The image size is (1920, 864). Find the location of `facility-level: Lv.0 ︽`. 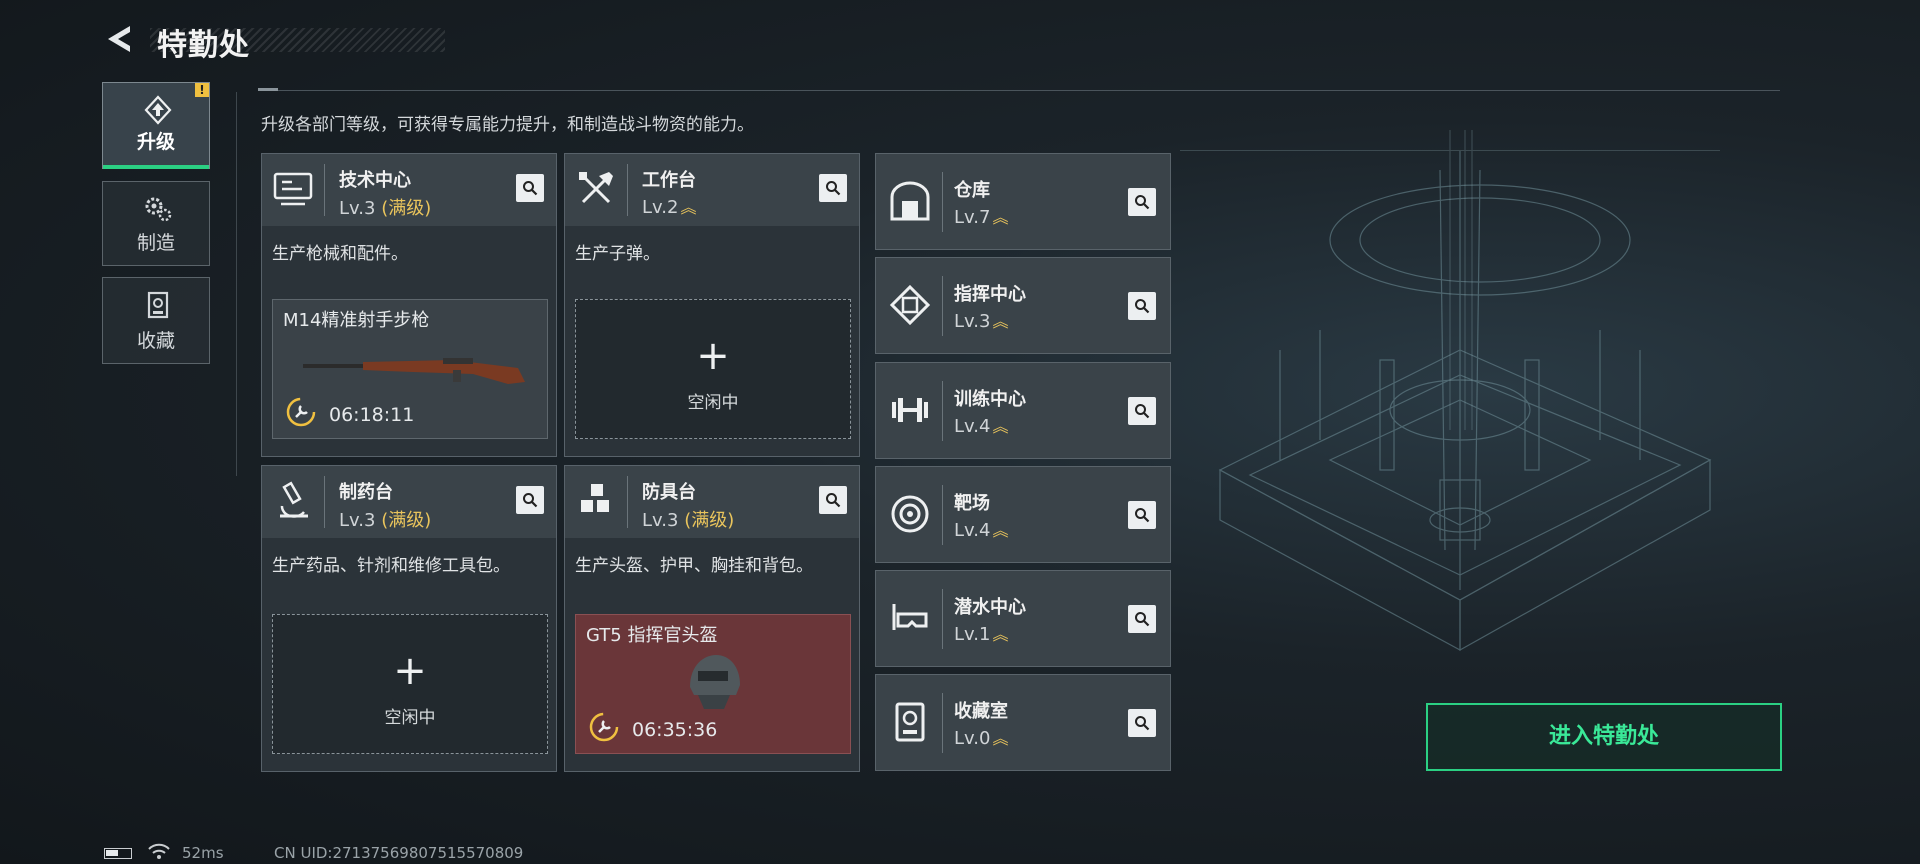

facility-level: Lv.0 ︽ is located at coordinates (981, 738).